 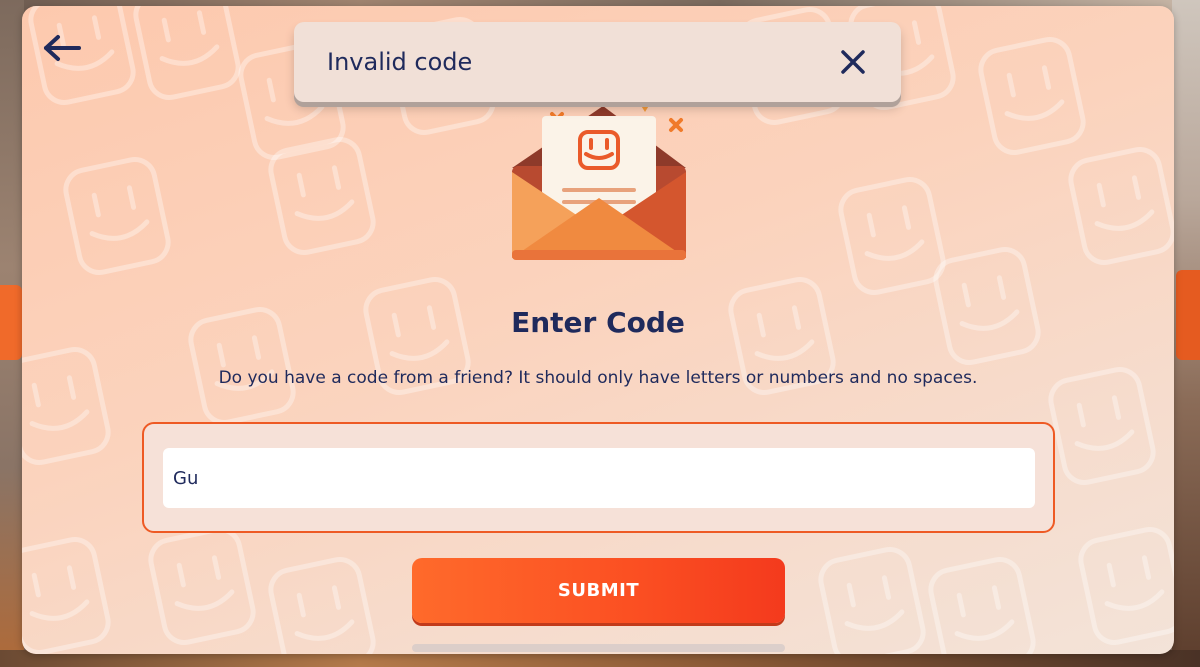 I want to click on back-button, so click(x=62, y=48).